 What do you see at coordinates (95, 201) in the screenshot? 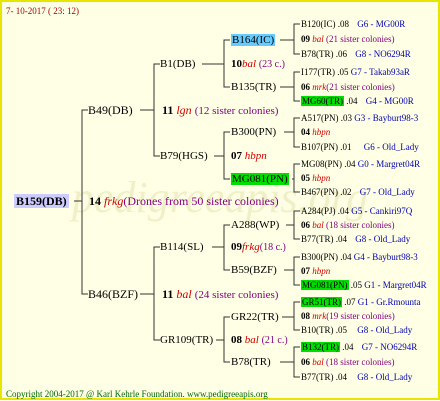
I see `root-num: 14` at bounding box center [95, 201].